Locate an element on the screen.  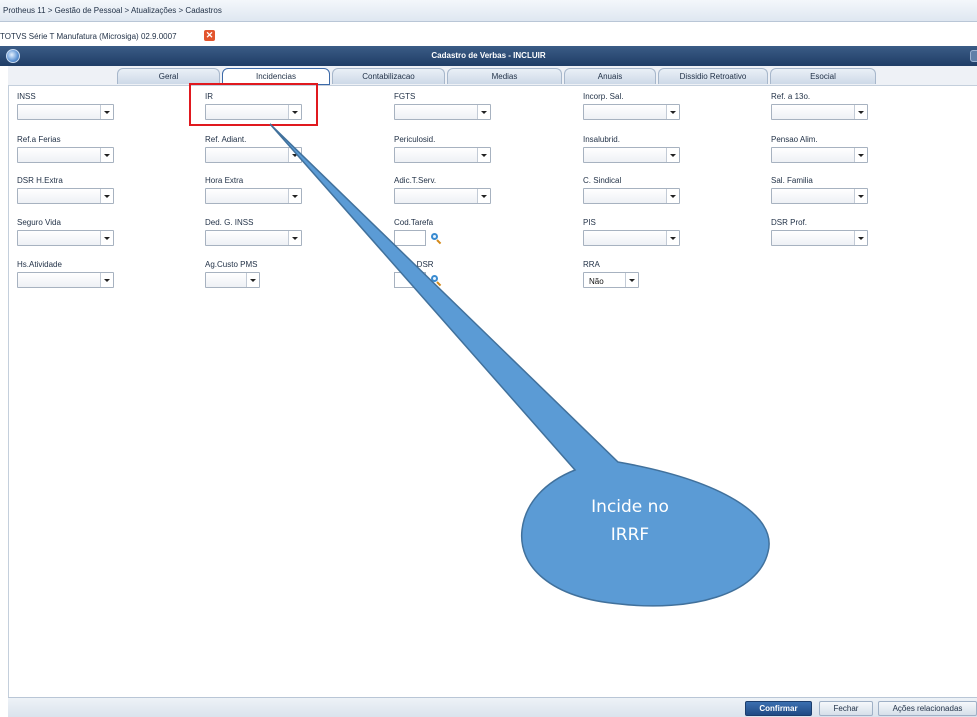
inss-select is located at coordinates (65, 112).